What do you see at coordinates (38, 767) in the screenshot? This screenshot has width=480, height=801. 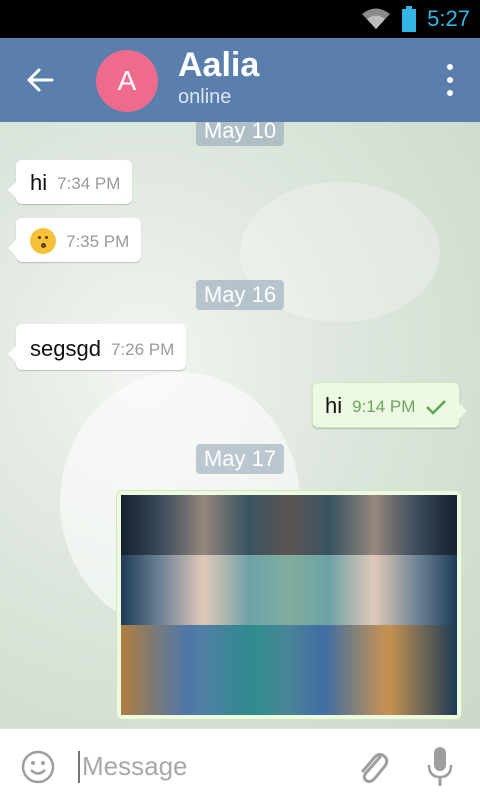 I see `emoji-icon` at bounding box center [38, 767].